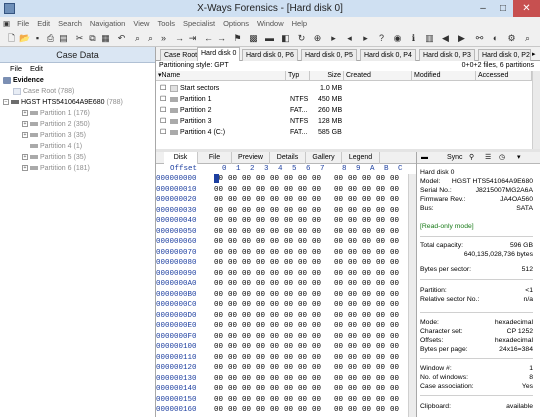 Image resolution: width=540 pixels, height=417 pixels. What do you see at coordinates (412, 295) in the screenshot?
I see `hex-scrollbar` at bounding box center [412, 295].